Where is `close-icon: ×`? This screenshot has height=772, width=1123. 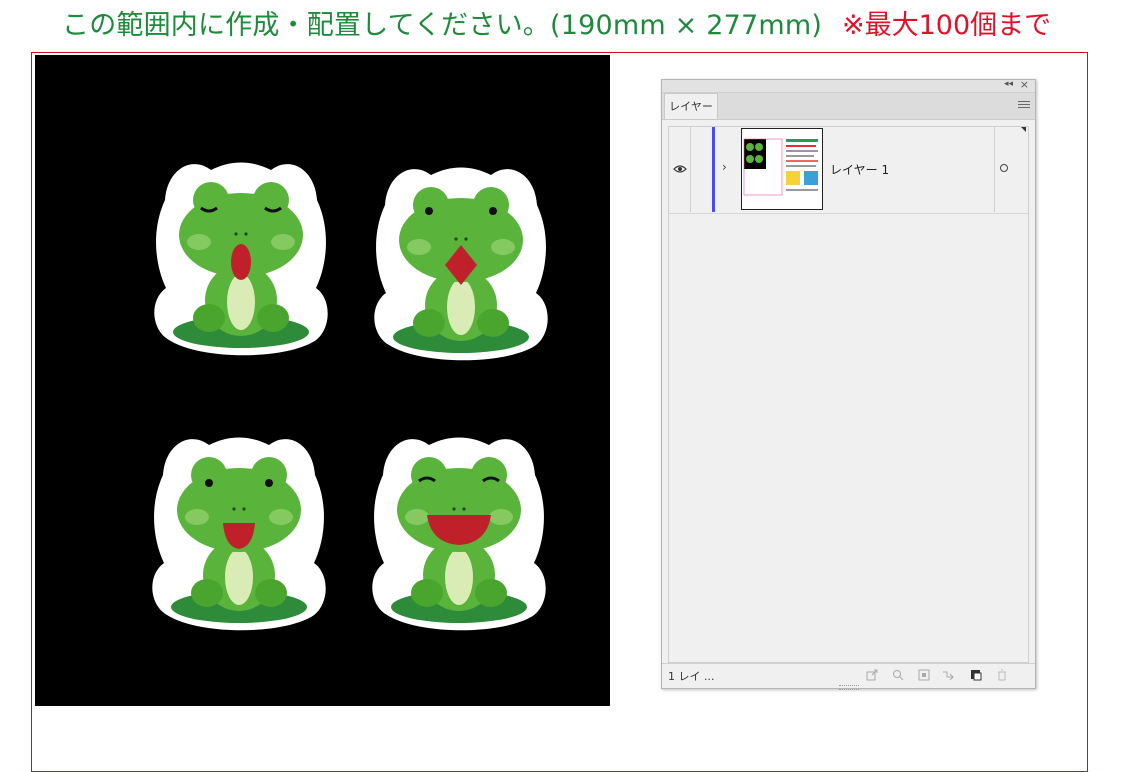
close-icon: × is located at coordinates (1024, 84).